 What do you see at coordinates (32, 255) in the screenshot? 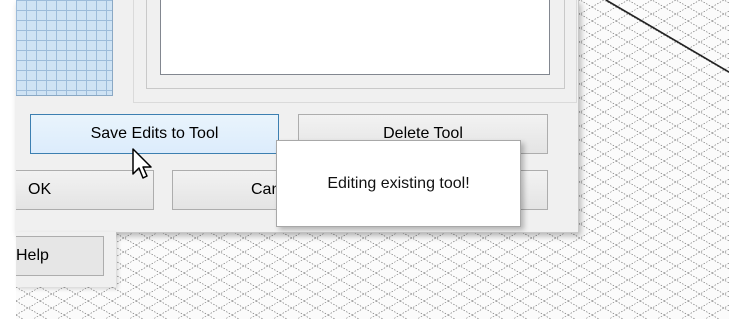
I see `help-label: Help` at bounding box center [32, 255].